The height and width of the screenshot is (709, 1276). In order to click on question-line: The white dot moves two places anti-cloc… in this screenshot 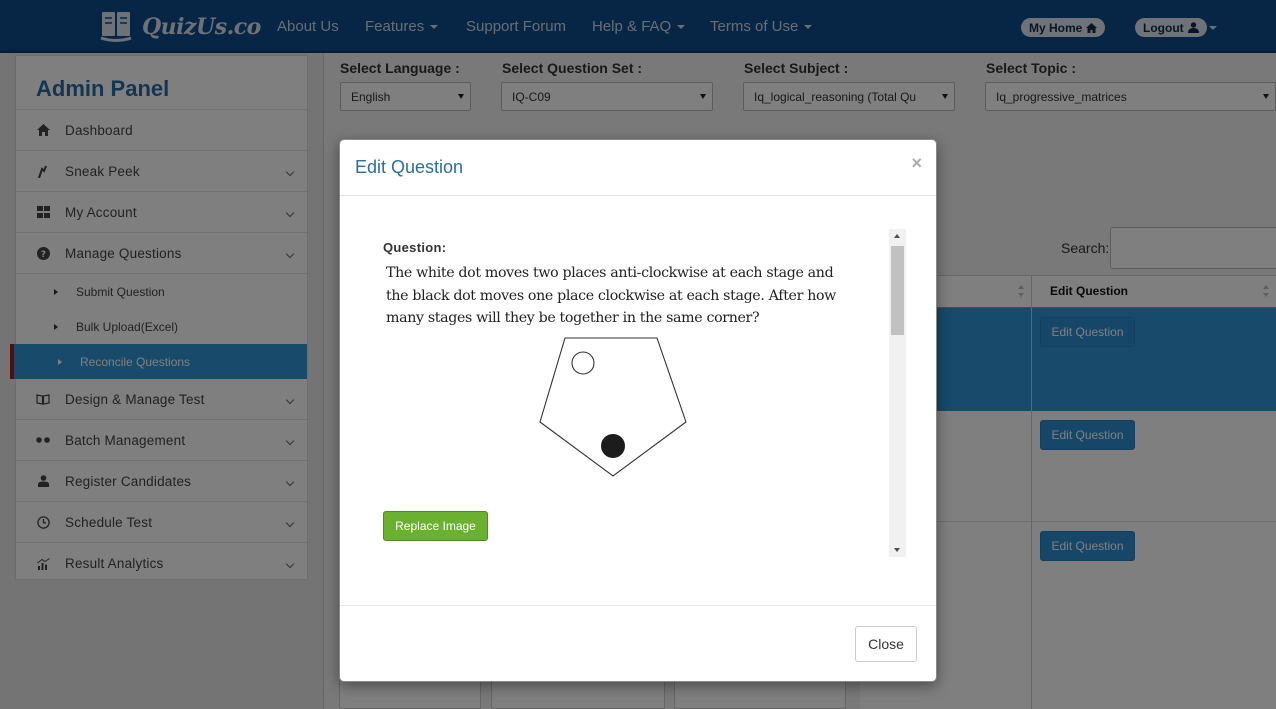, I will do `click(610, 273)`.